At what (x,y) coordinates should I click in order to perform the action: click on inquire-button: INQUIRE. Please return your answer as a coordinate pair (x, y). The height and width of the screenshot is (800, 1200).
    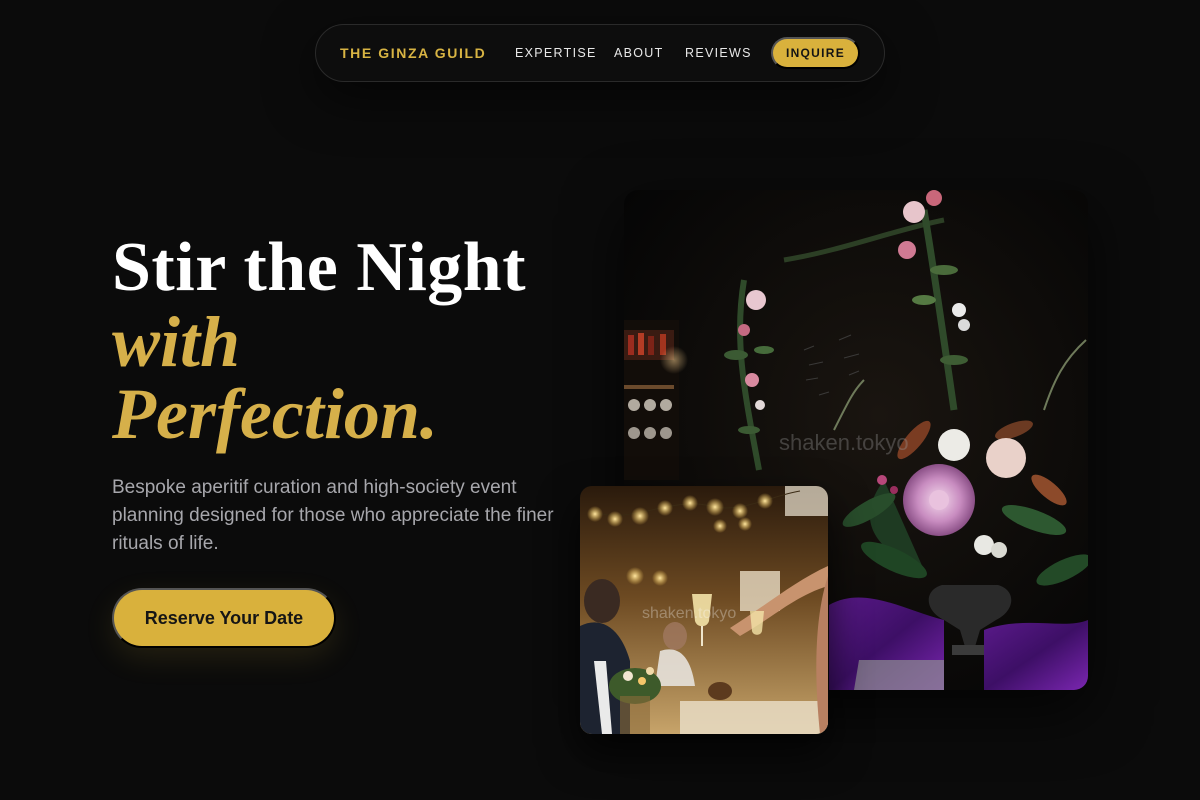
    Looking at the image, I should click on (815, 53).